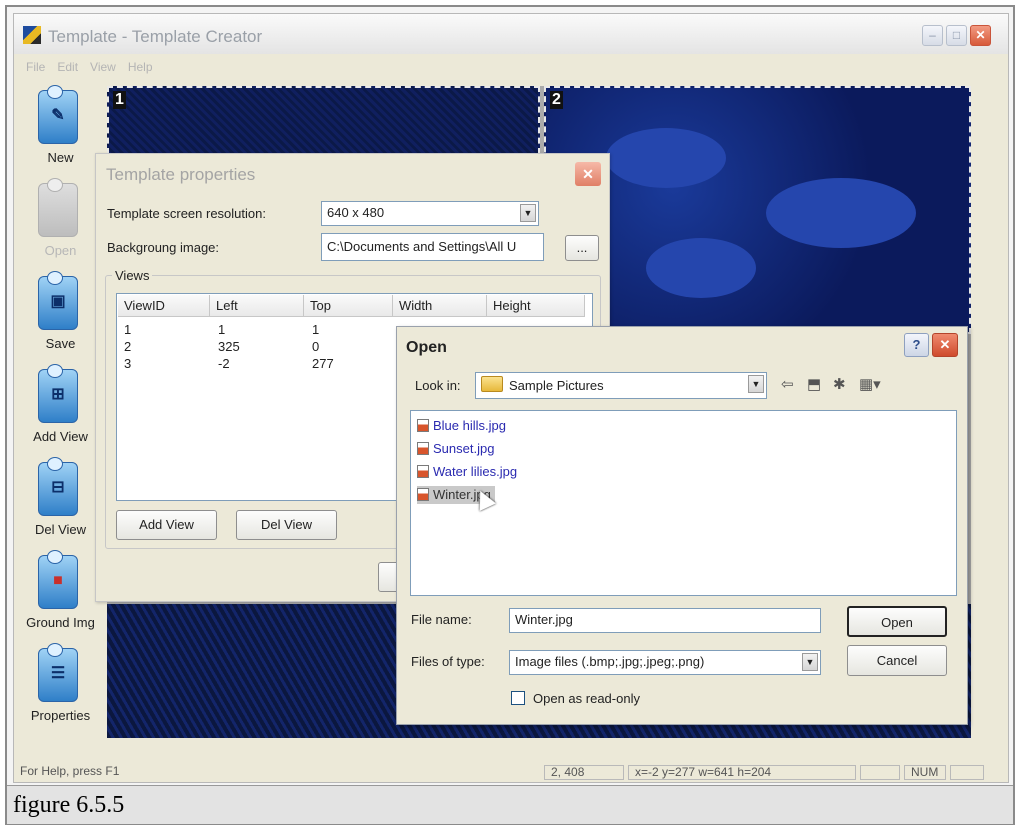  What do you see at coordinates (511, 34) in the screenshot?
I see `title-bar: Template - Template Creator – □ ✕` at bounding box center [511, 34].